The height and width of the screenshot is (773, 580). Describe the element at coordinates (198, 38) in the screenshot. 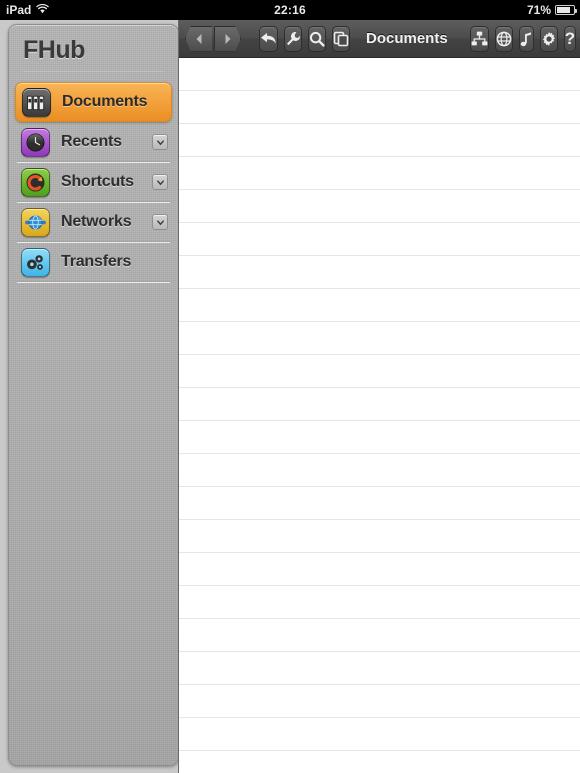

I see `back-icon` at that location.